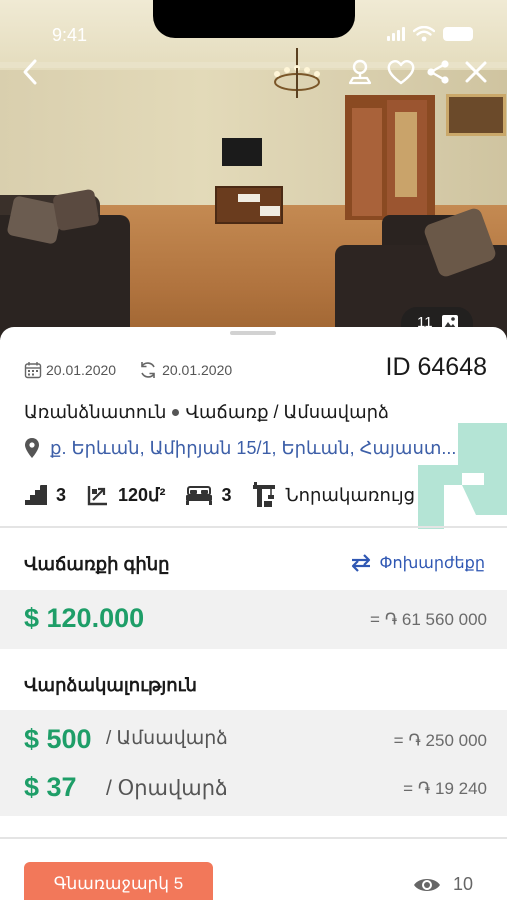  Describe the element at coordinates (253, 619) in the screenshot. I see `sale-price-box: $ 120.000 = ֏ 61 560 000` at that location.